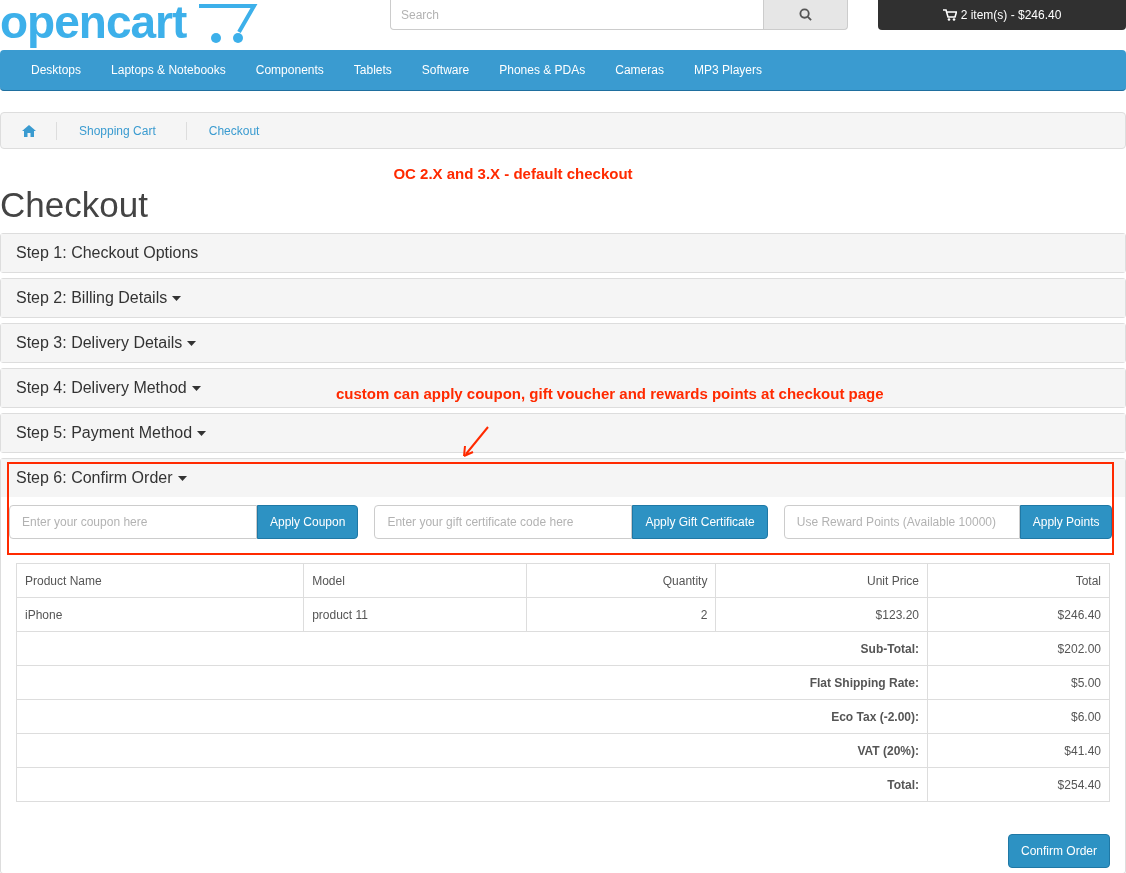  What do you see at coordinates (563, 298) in the screenshot?
I see `step-header: Step 2: Billing Details` at bounding box center [563, 298].